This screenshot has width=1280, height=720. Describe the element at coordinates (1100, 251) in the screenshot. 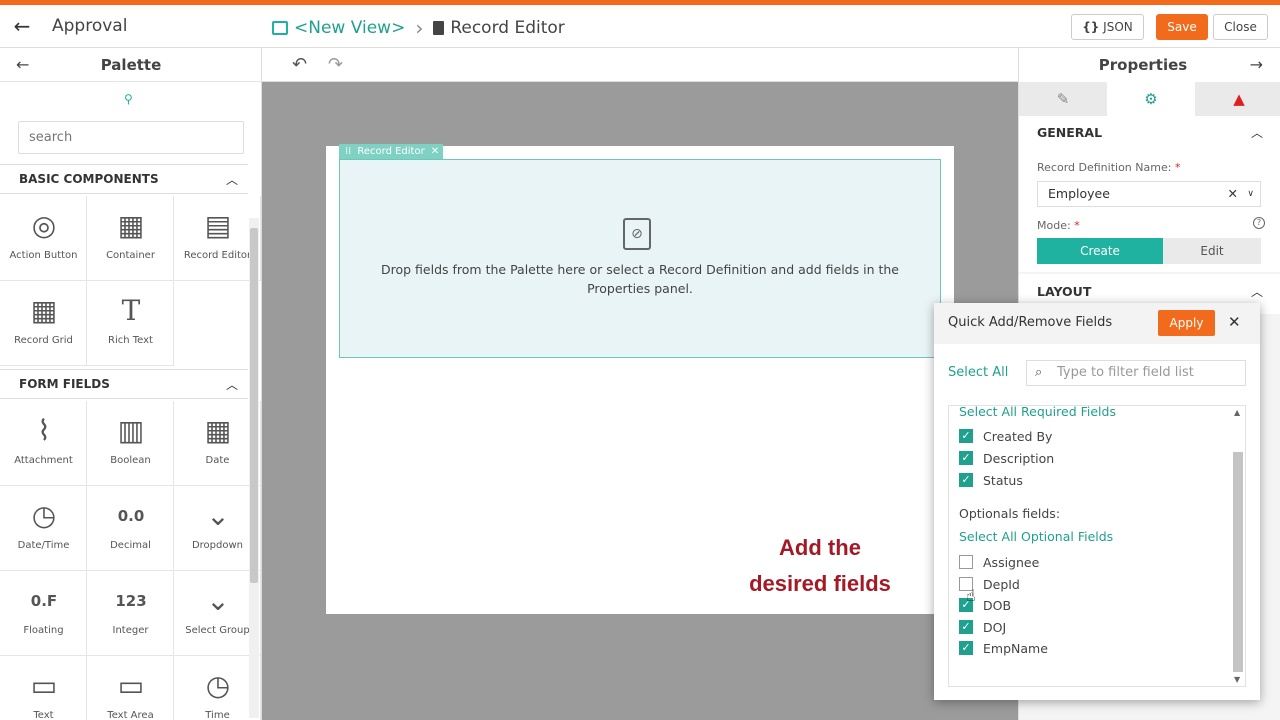

I see `mode-create-button: Create` at that location.